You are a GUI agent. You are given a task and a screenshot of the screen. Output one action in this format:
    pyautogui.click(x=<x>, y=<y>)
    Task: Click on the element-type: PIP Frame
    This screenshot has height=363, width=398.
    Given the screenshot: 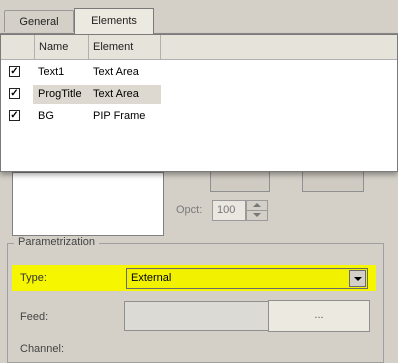 What is the action you would take?
    pyautogui.click(x=119, y=116)
    